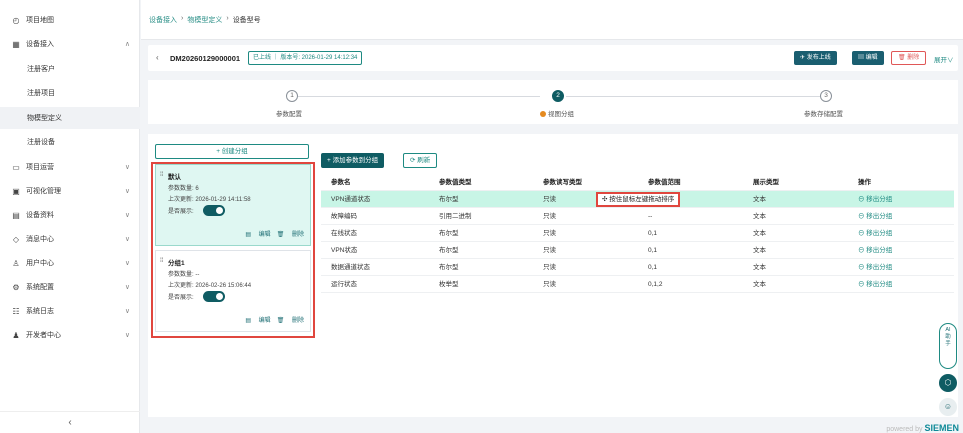  Describe the element at coordinates (449, 199) in the screenshot. I see `cell: 布尔型` at that location.